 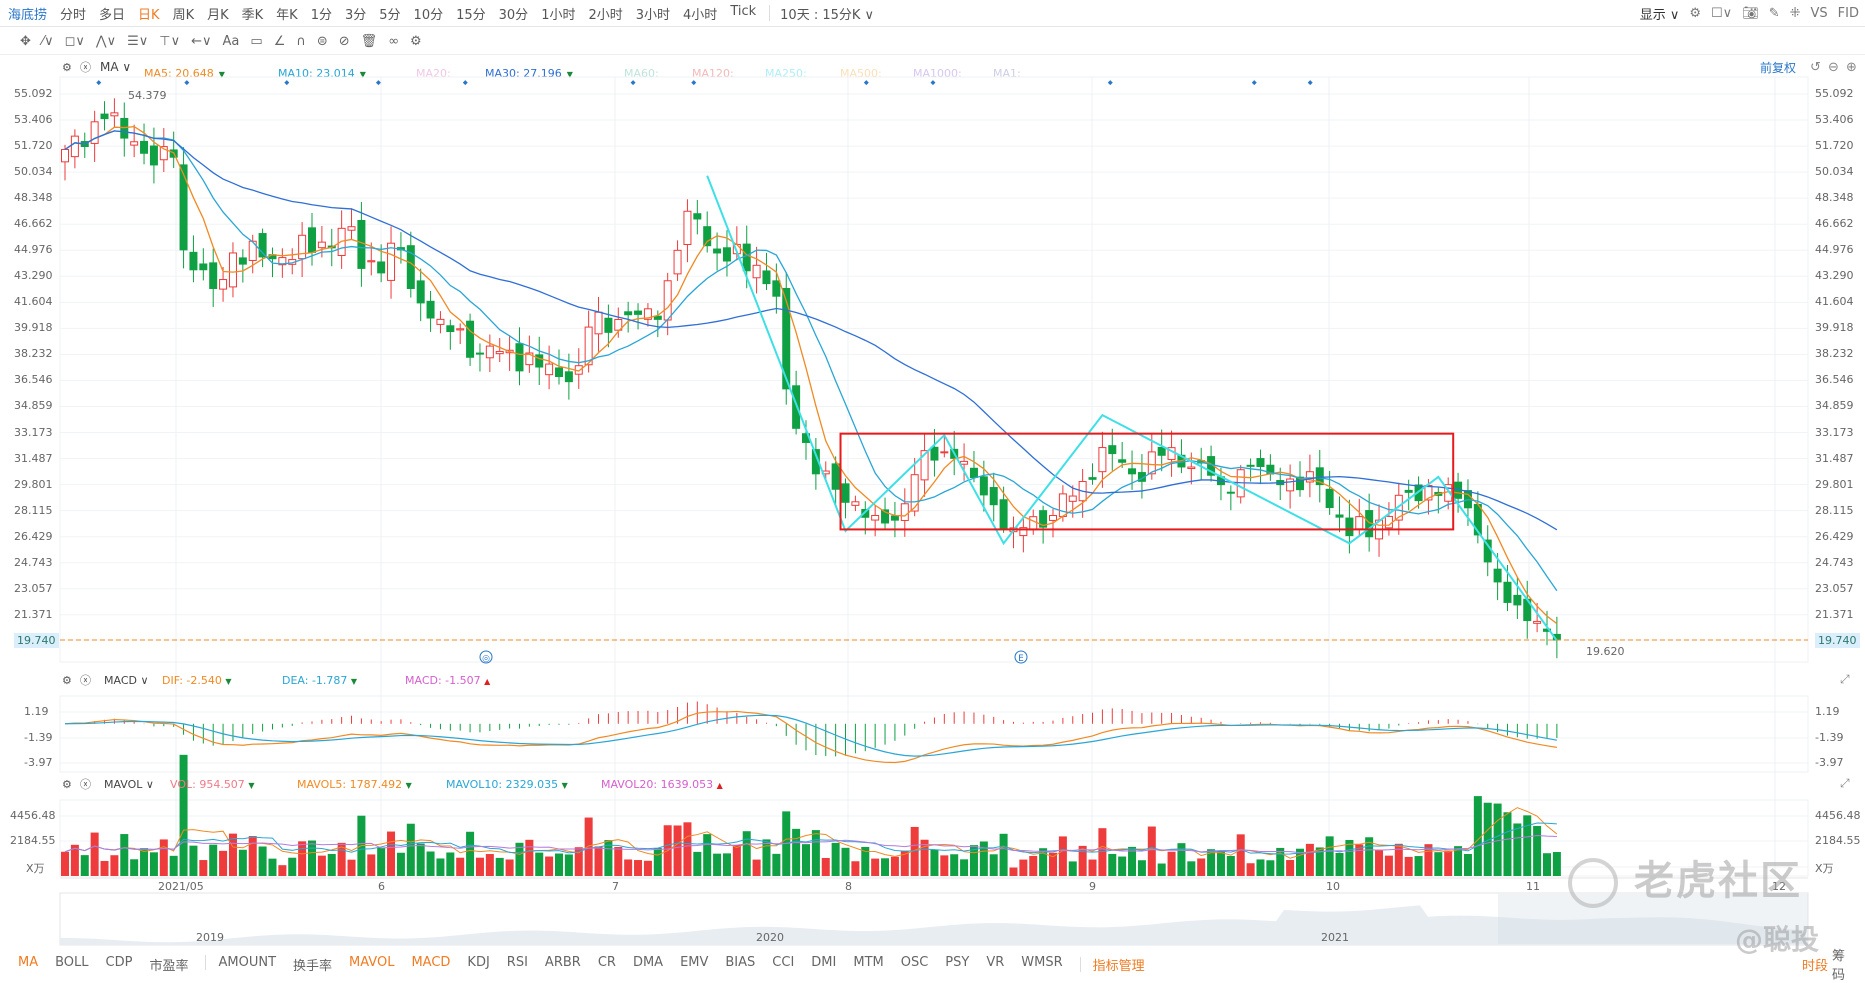 I want to click on indicator-vr: VR, so click(x=995, y=964).